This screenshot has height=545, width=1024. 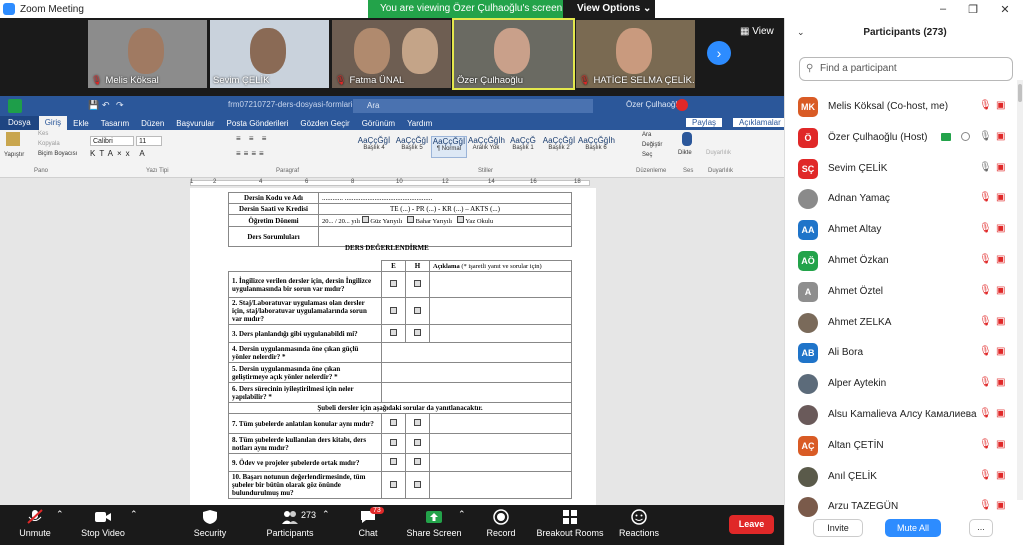 What do you see at coordinates (901, 260) in the screenshot?
I see `participant-row: AÖ Ahmet Özkan 🎙 ▣` at bounding box center [901, 260].